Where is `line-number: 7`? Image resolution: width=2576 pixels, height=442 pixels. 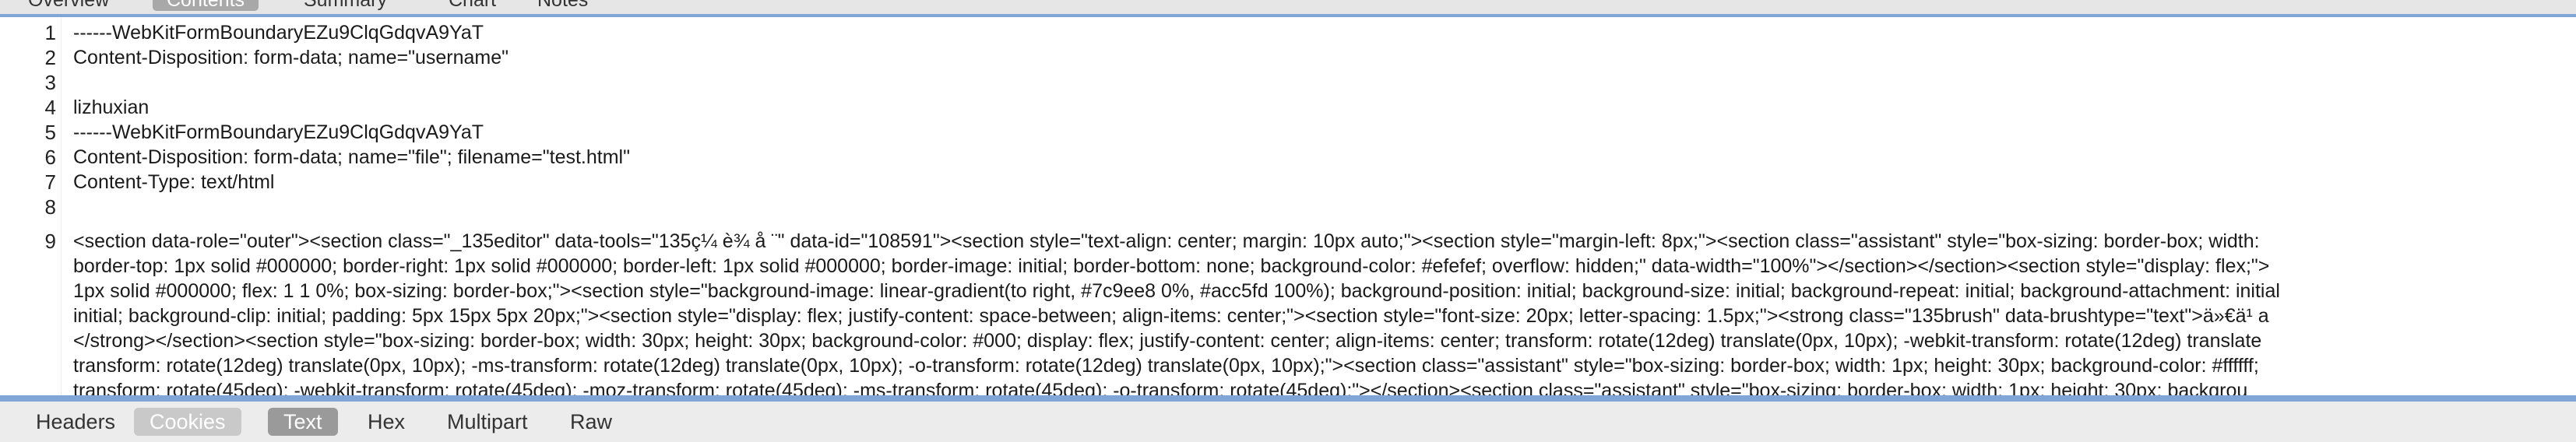
line-number: 7 is located at coordinates (50, 182).